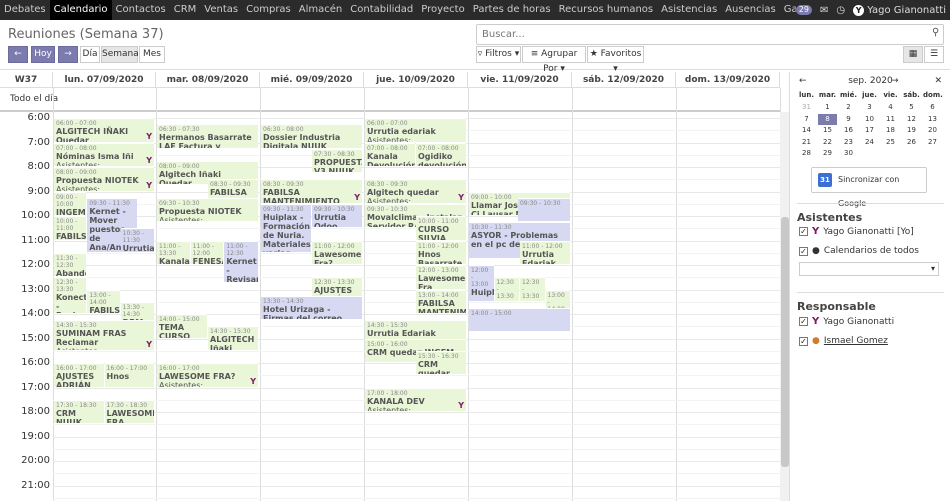  What do you see at coordinates (911, 119) in the screenshot?
I see `mini-day: 12` at bounding box center [911, 119].